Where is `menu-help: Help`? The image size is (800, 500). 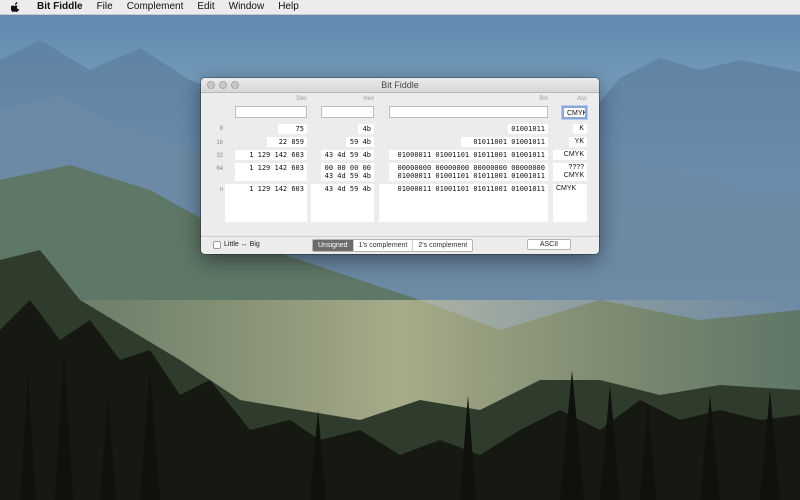 menu-help: Help is located at coordinates (288, 7).